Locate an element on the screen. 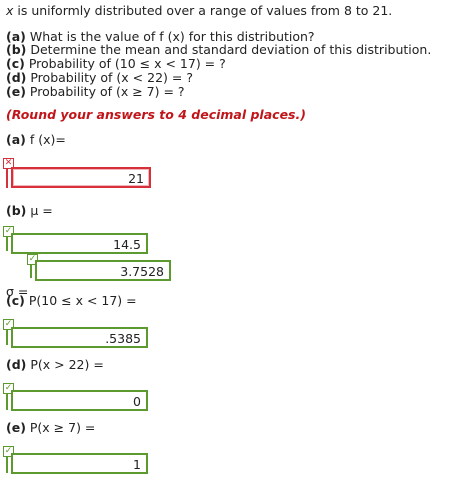 The height and width of the screenshot is (479, 474). question-d: (d) Probability of (x < 22) = ? is located at coordinates (99, 77).